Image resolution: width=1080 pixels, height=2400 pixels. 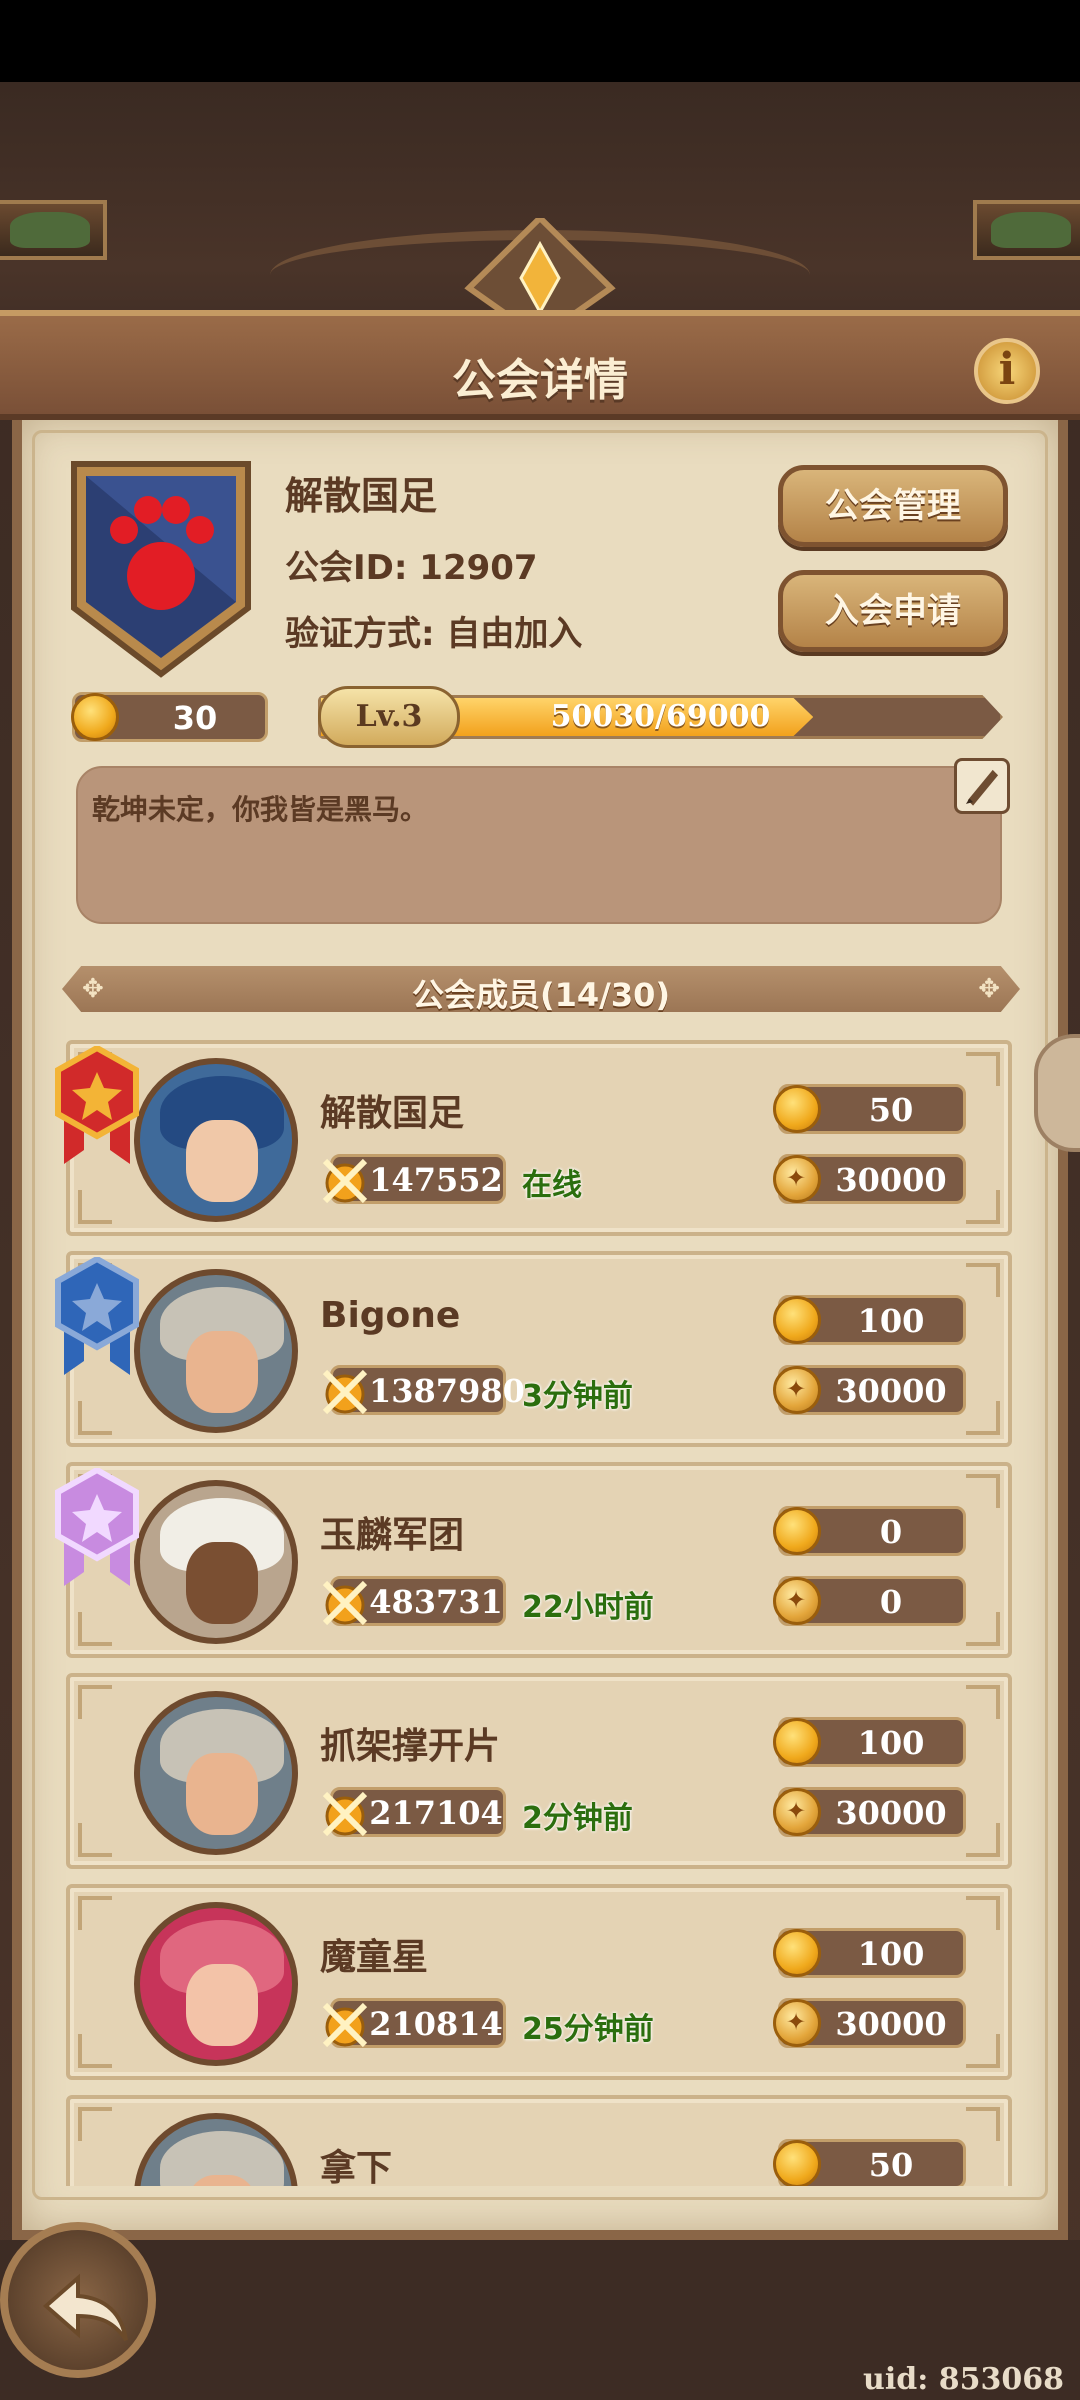 What do you see at coordinates (169, 717) in the screenshot?
I see `guild-coin-counter: 30` at bounding box center [169, 717].